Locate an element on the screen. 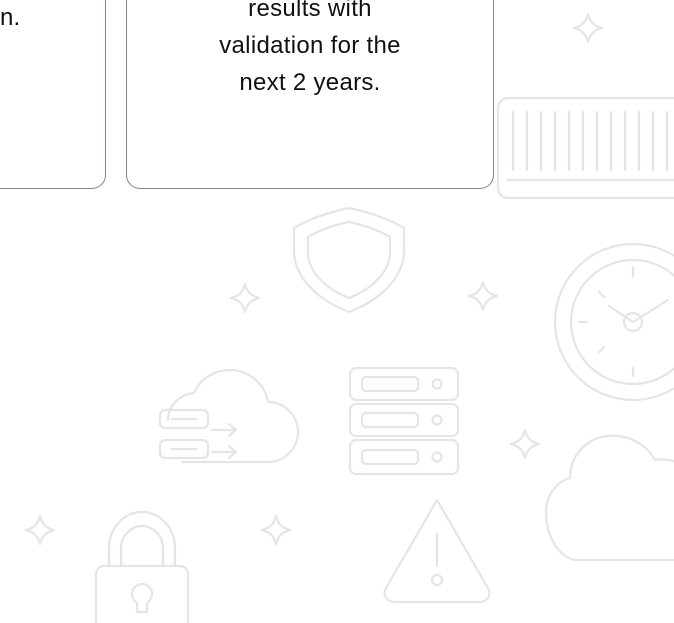  right-card-line: results with is located at coordinates (310, 11).